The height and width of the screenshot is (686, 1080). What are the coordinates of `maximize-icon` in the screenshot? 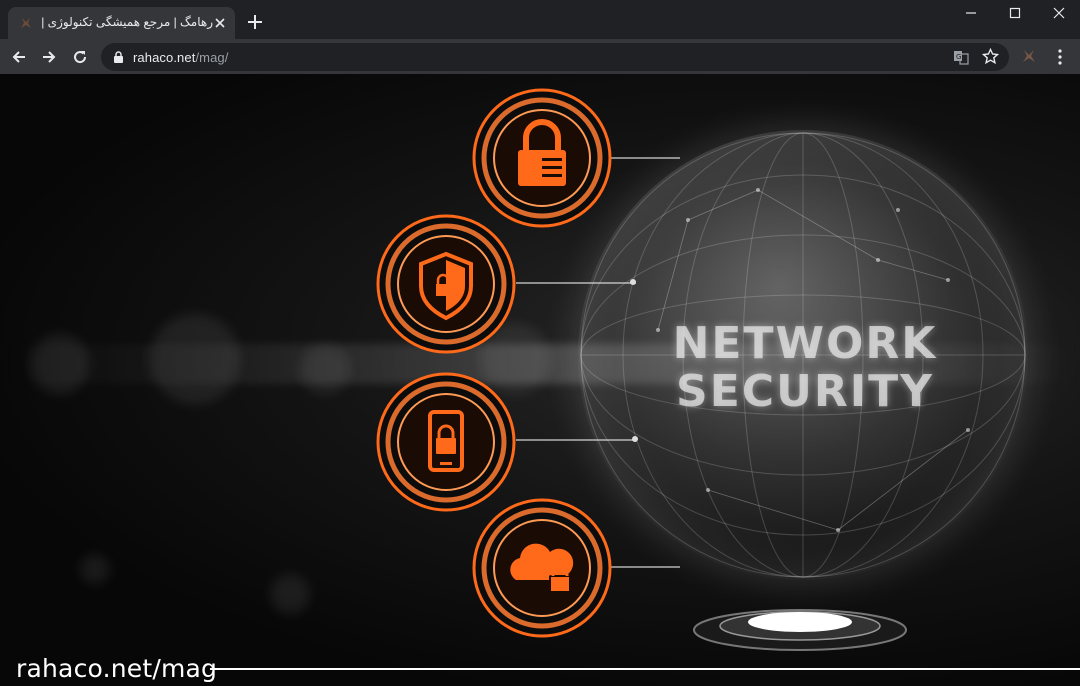 It's located at (1015, 13).